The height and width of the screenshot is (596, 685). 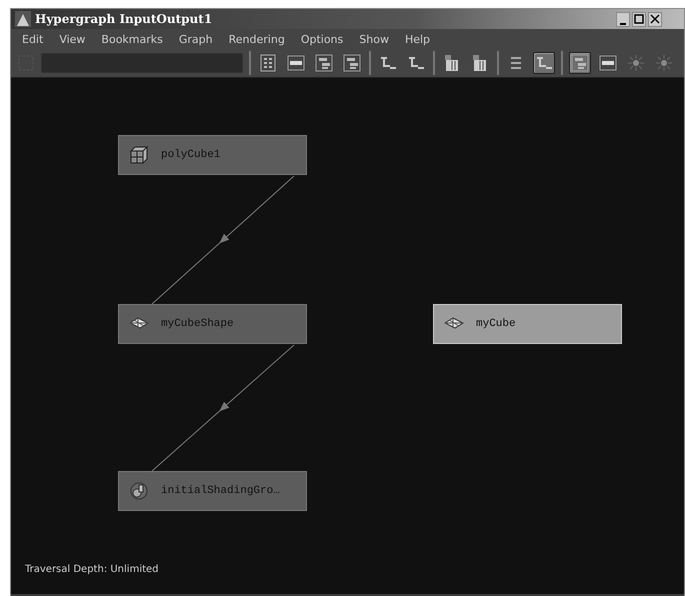 What do you see at coordinates (195, 39) in the screenshot?
I see `menu-item: Graph` at bounding box center [195, 39].